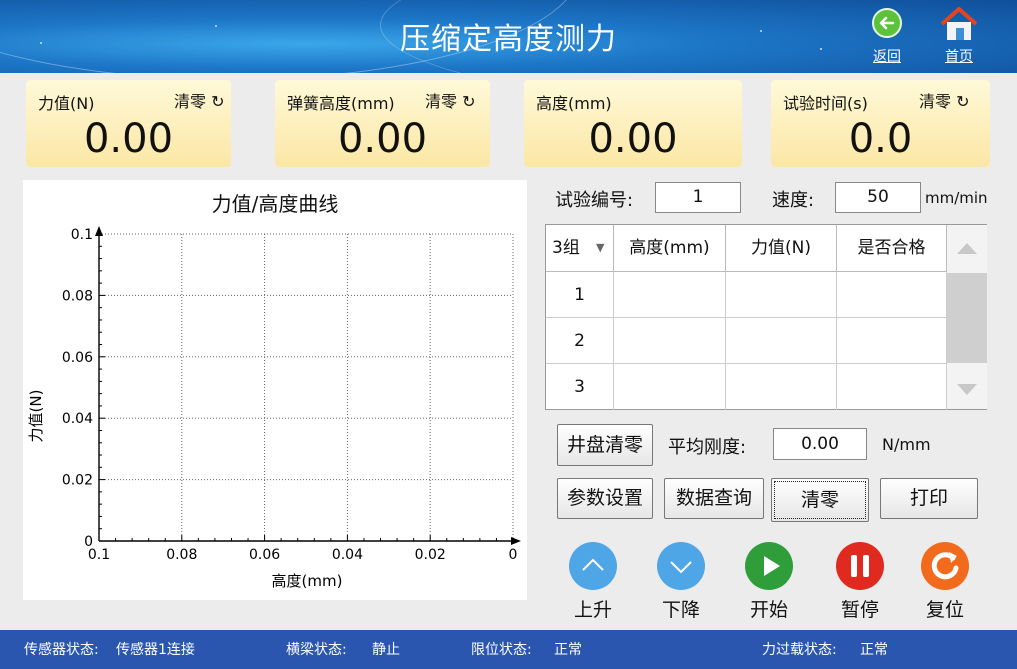 This screenshot has width=1017, height=669. I want to click on y-tick-label: 0.1, so click(82, 235).